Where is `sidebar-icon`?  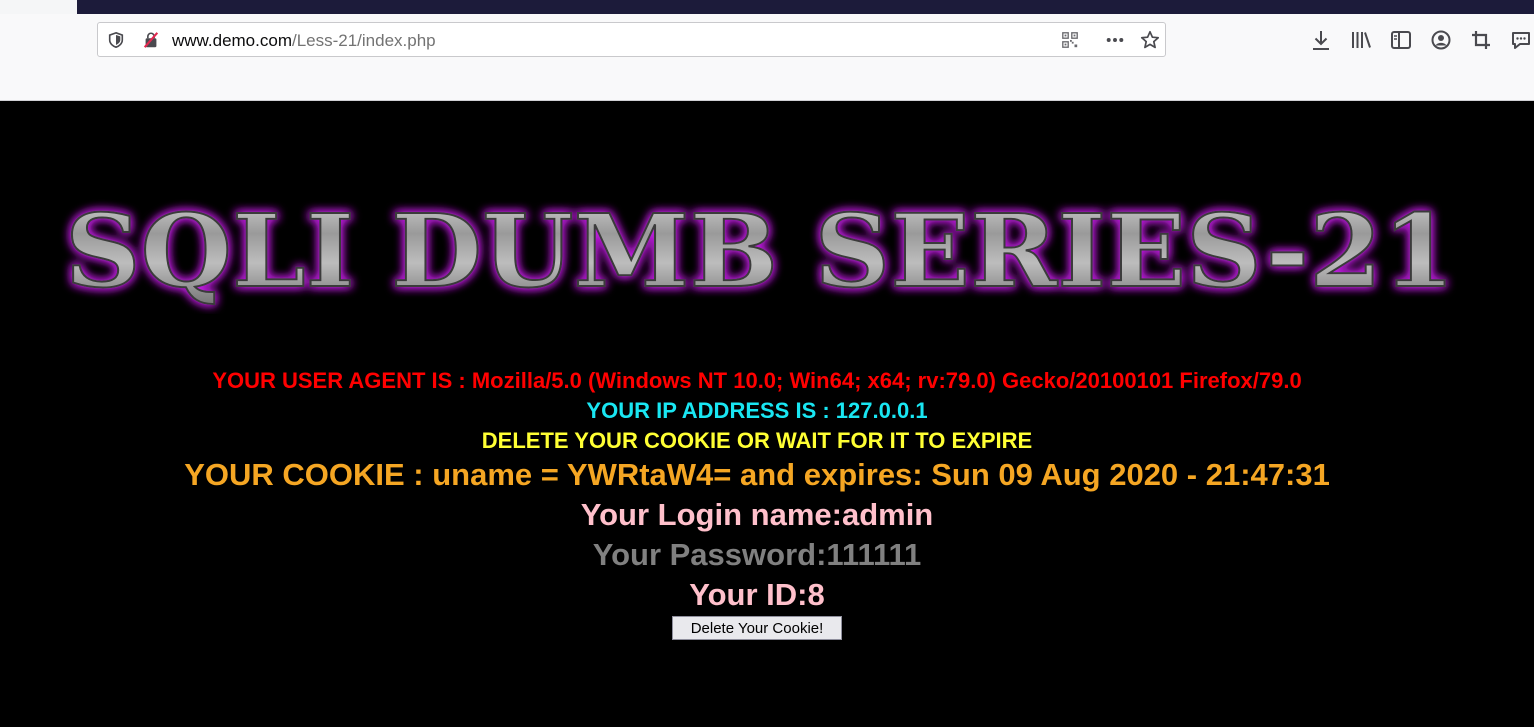 sidebar-icon is located at coordinates (1401, 40).